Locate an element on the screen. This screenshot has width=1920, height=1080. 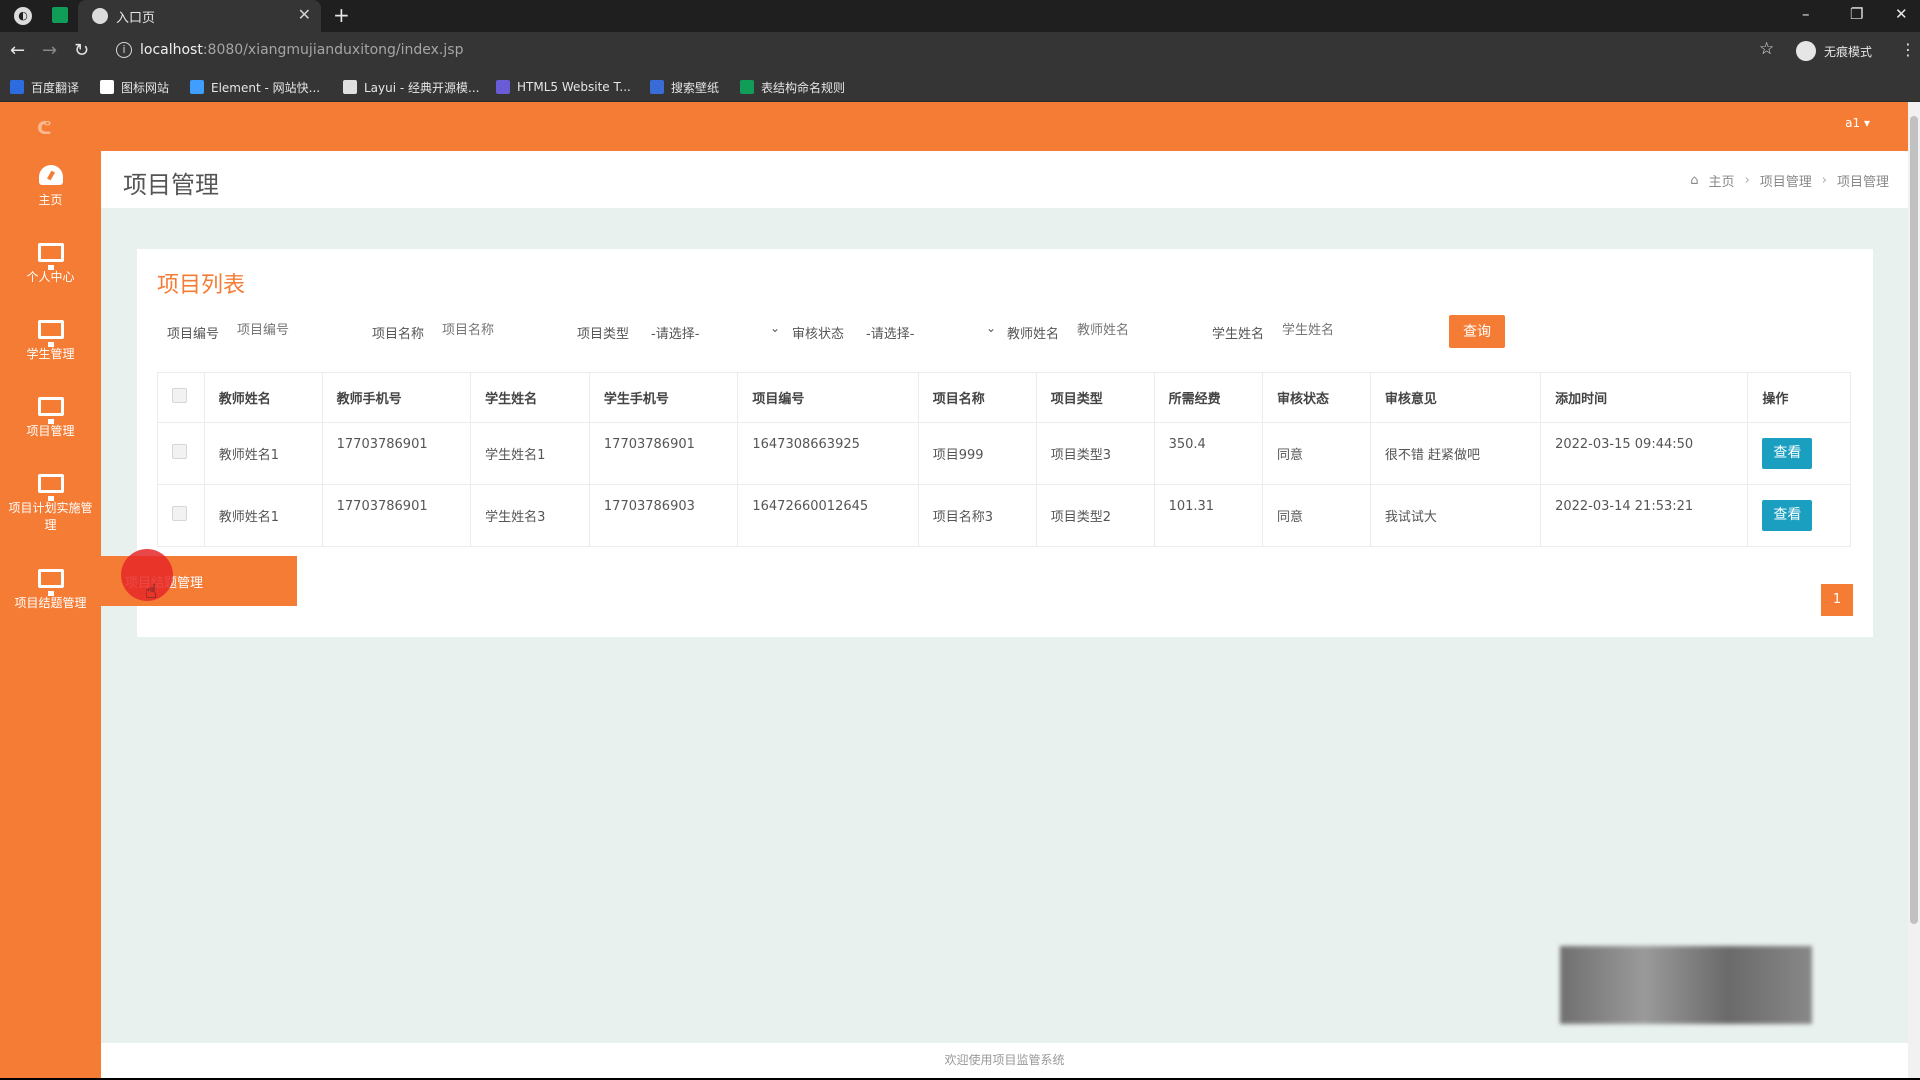
app-topbar: ᕦ a1 ▾ is located at coordinates (954, 126).